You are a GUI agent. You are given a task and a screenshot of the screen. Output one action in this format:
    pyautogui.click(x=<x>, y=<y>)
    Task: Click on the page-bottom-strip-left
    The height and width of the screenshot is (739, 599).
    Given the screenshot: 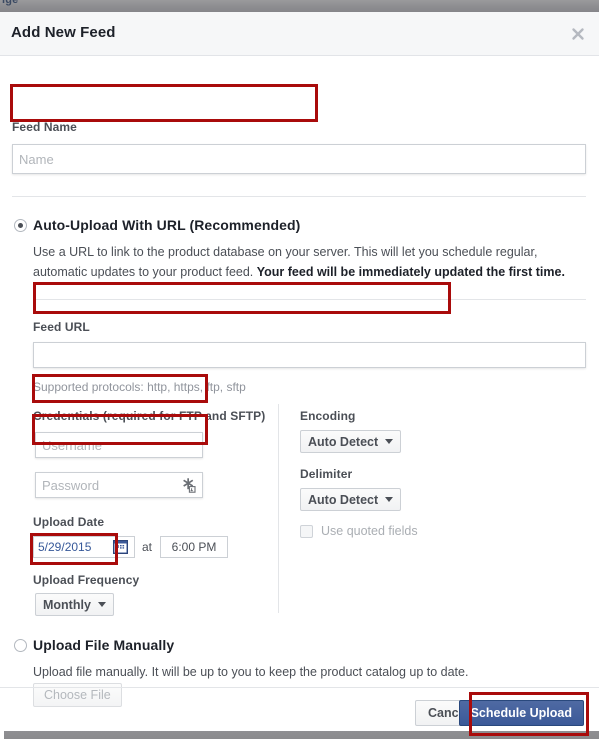 What is the action you would take?
    pyautogui.click(x=2, y=735)
    